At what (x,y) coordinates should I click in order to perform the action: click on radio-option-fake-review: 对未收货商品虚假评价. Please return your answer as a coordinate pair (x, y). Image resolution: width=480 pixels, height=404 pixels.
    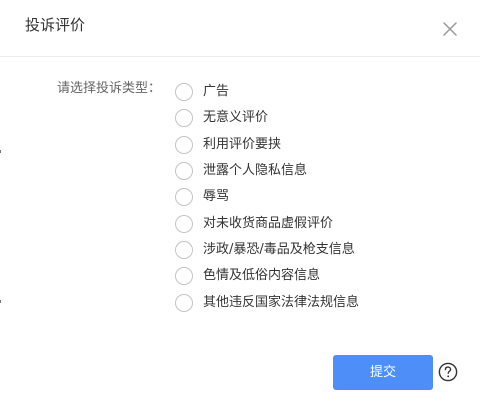
    Looking at the image, I should click on (267, 223).